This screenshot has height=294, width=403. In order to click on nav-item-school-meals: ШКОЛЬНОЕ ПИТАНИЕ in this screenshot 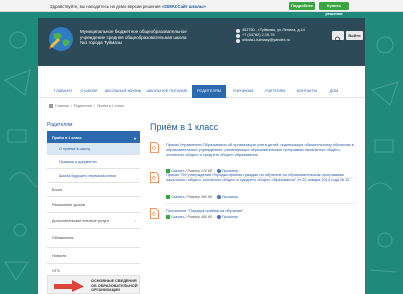, I will do `click(167, 91)`.